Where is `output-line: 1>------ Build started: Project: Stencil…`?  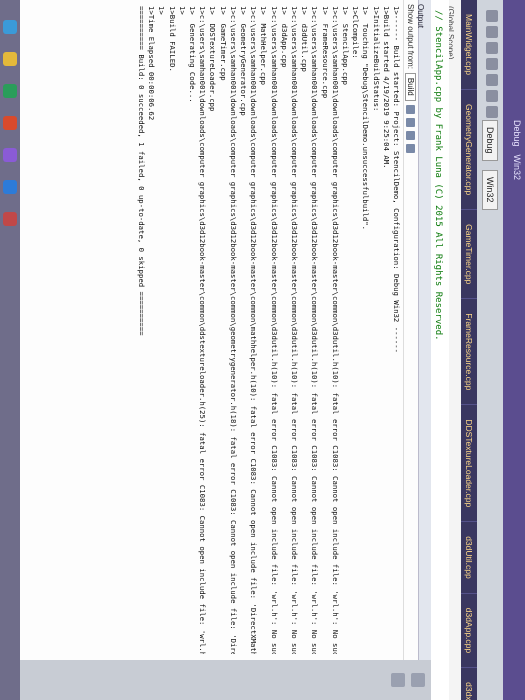
output-line: 1>------ Build started: Project: Stencil… is located at coordinates (396, 180).